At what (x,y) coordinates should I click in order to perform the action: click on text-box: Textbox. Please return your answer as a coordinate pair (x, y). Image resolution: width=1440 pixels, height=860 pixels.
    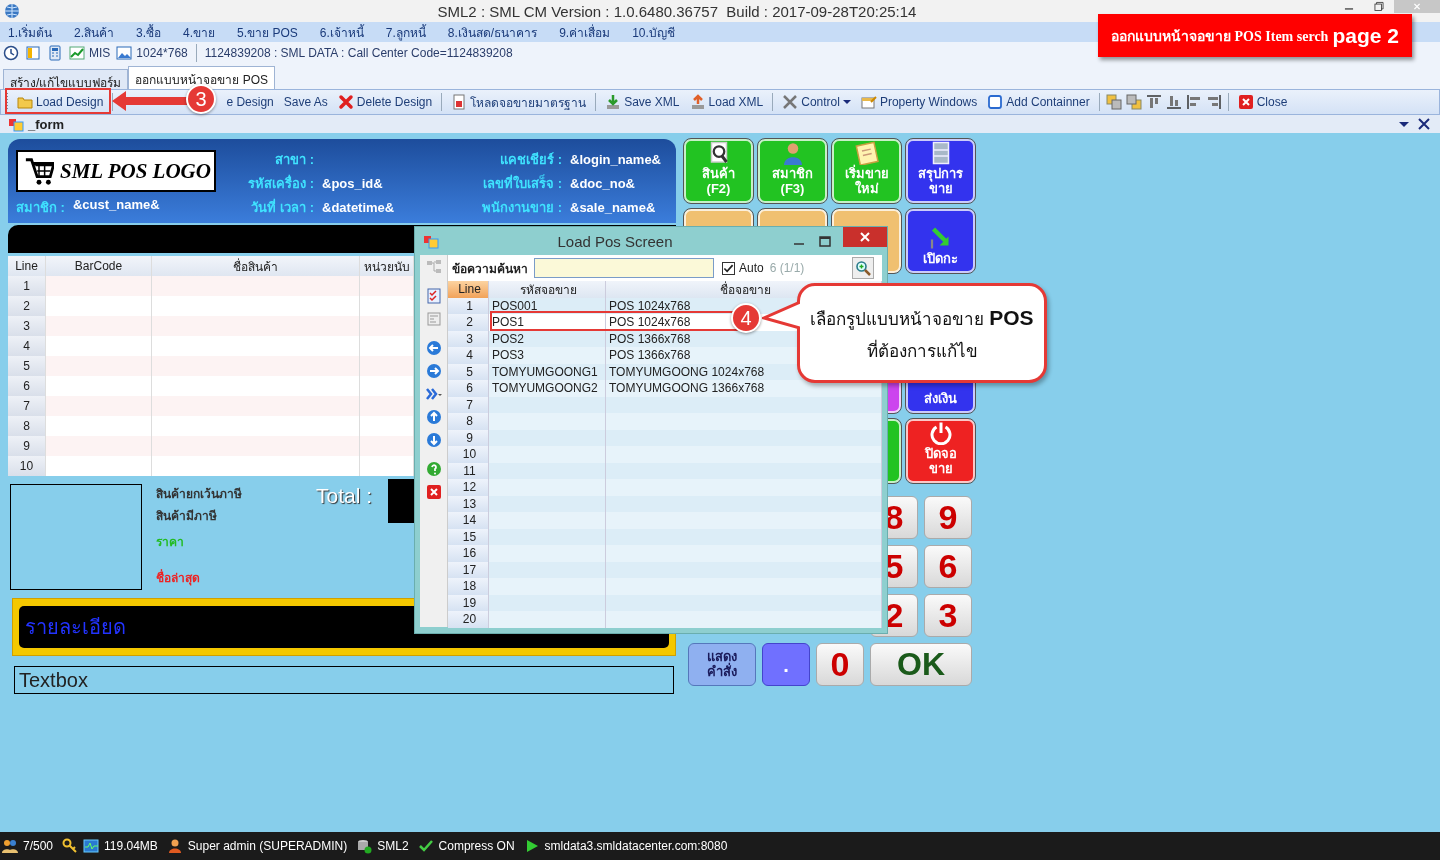
    Looking at the image, I should click on (344, 680).